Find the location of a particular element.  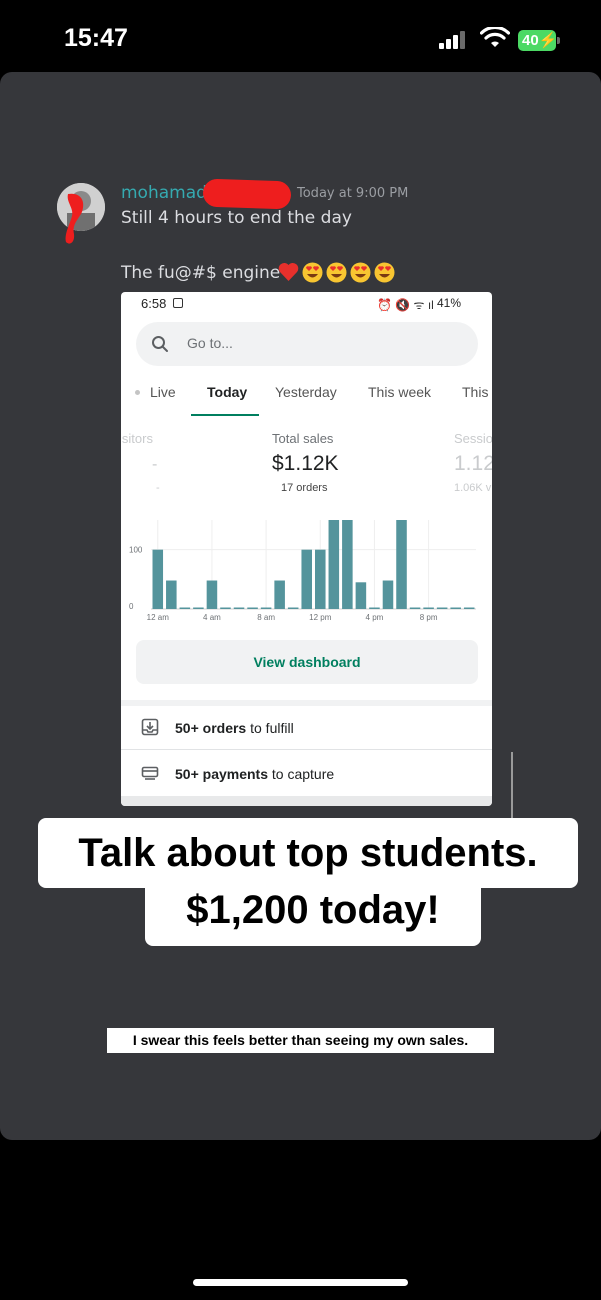

tab-today: Today is located at coordinates (227, 392).